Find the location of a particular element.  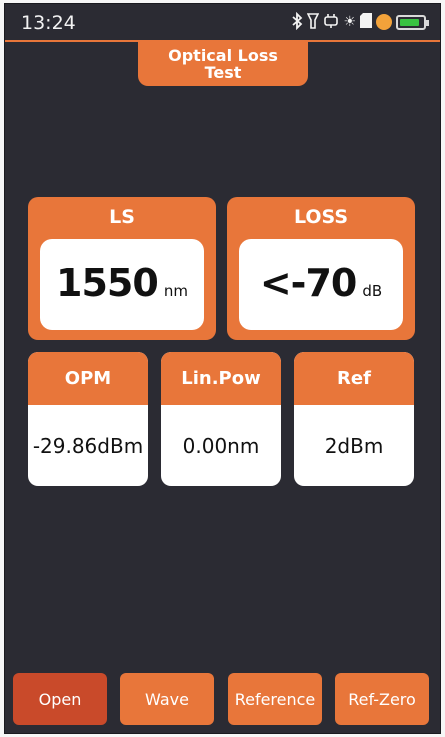

lin-pow-value: 0.00nm is located at coordinates (221, 445).